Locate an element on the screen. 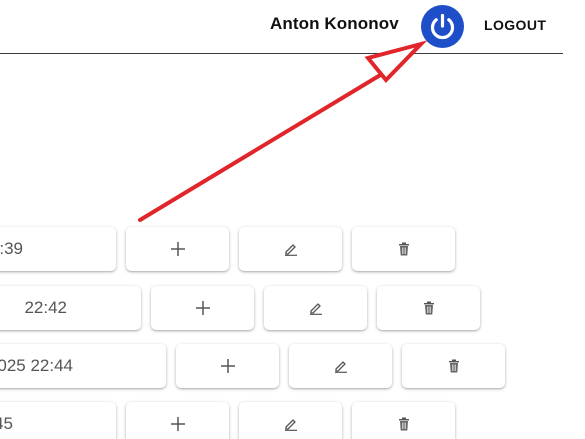  date-cell: 025 22:44 is located at coordinates (83, 366).